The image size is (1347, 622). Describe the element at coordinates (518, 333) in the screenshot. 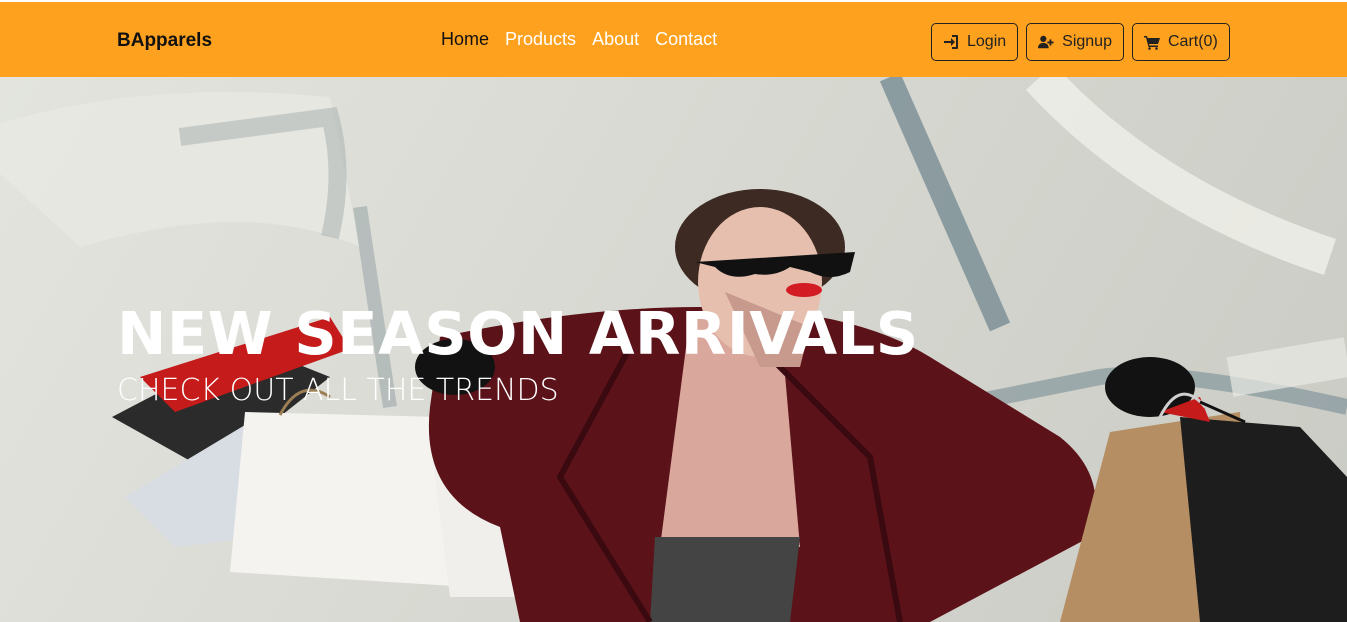

I see `hero-title: NEW SEASON ARRIVALS` at that location.